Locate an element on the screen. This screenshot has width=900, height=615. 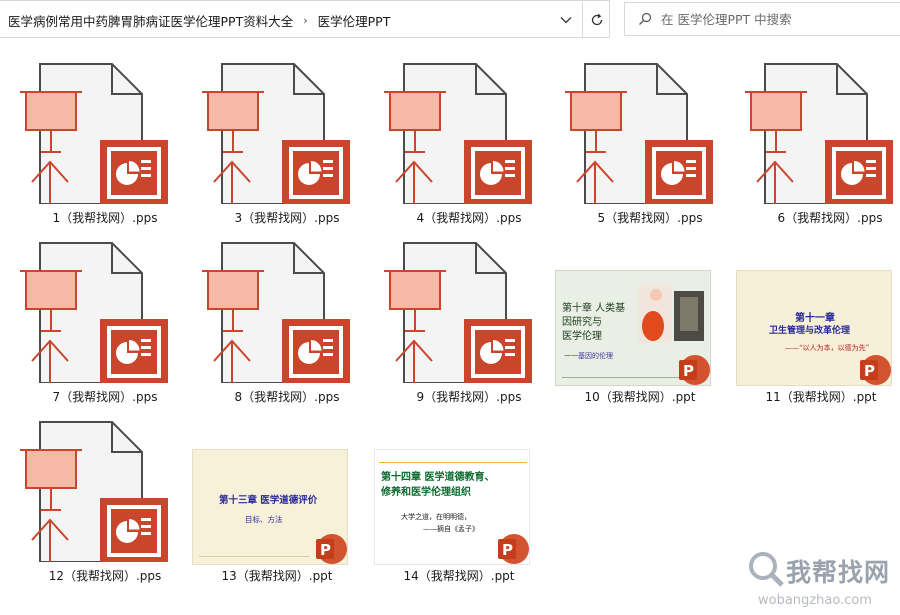
breadcrumb-current: 医学伦理PPT is located at coordinates (354, 20).